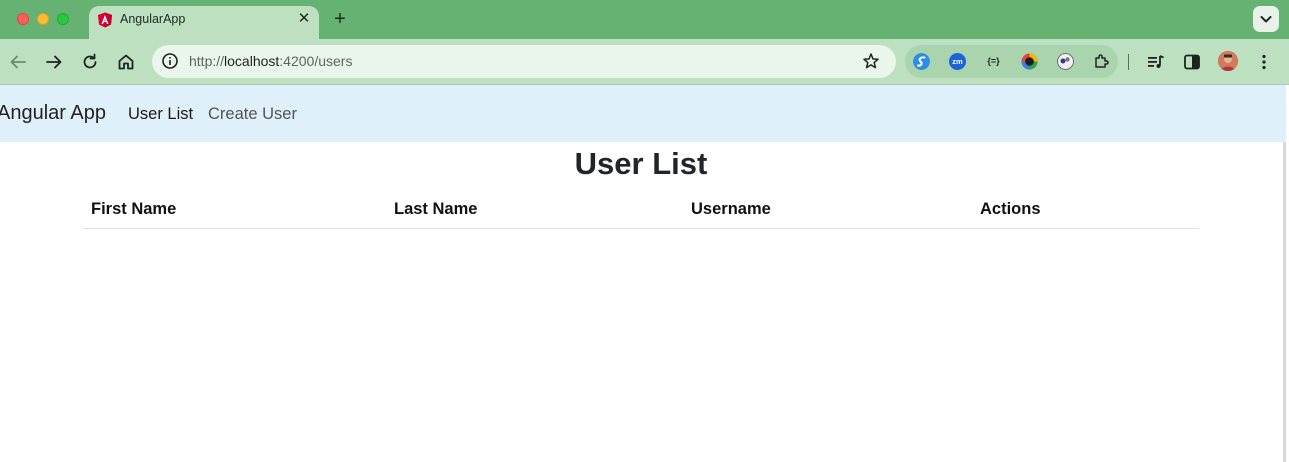 This screenshot has width=1289, height=462. I want to click on window-maximize-button, so click(63, 19).